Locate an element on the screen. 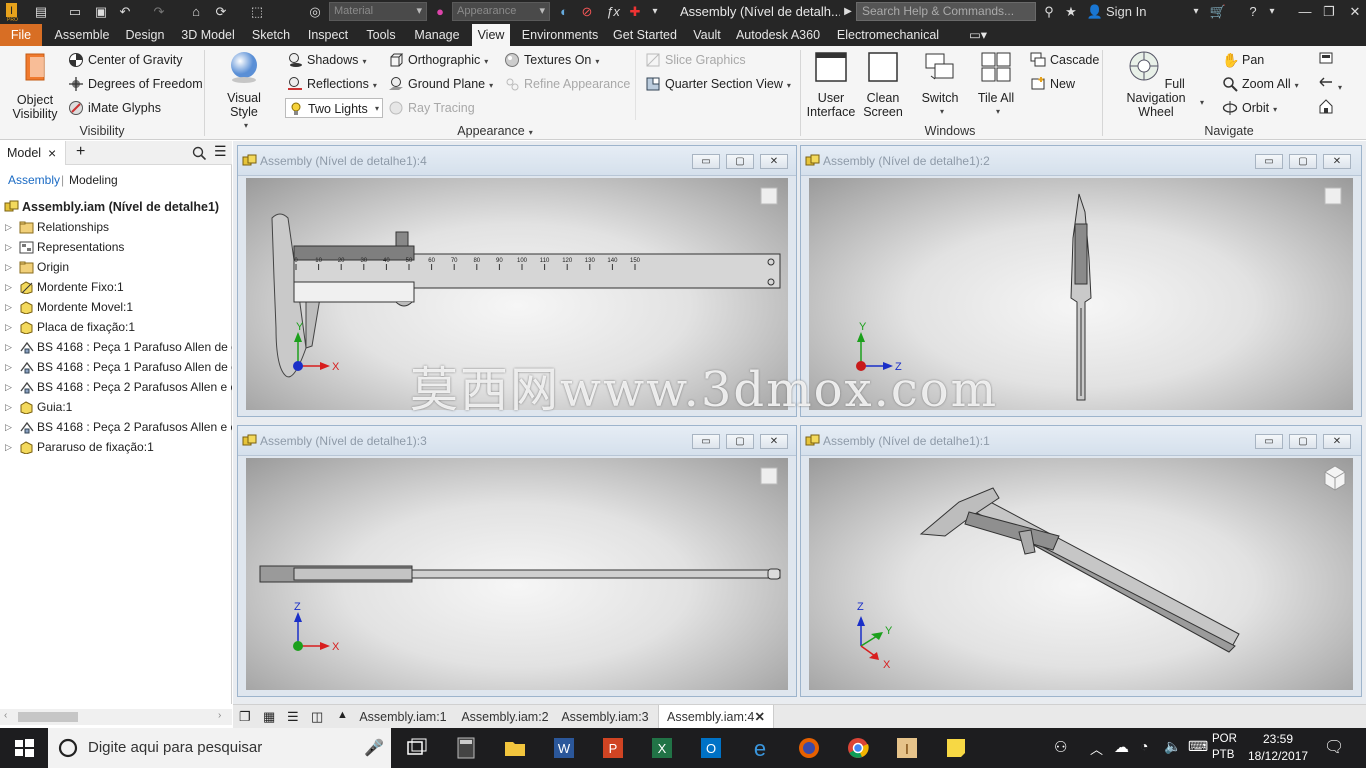 The height and width of the screenshot is (768, 1366). scroll-thumb is located at coordinates (48, 717).